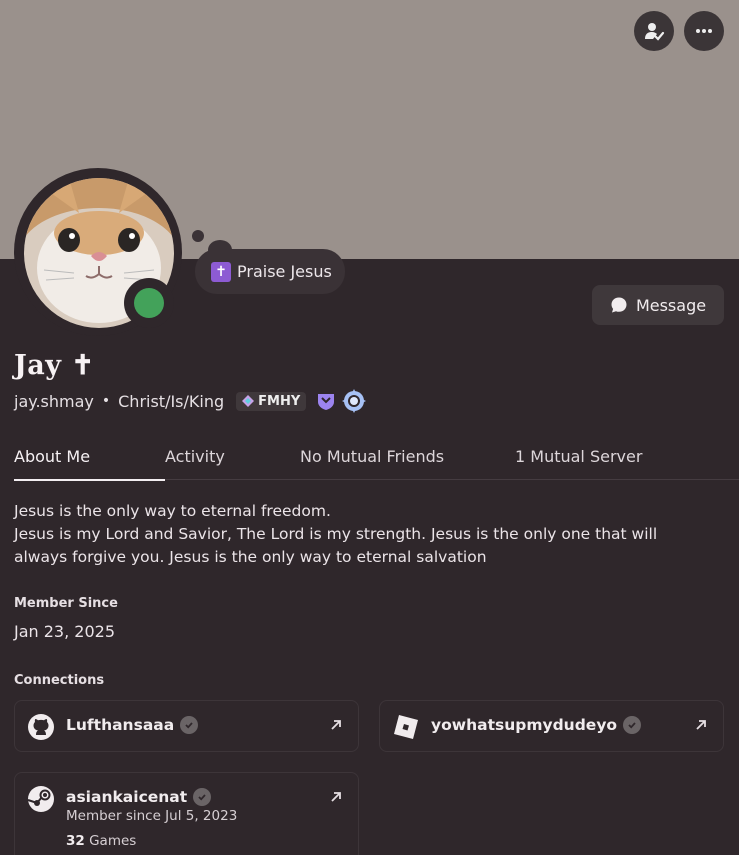 Image resolution: width=739 pixels, height=855 pixels. I want to click on cross-emoji-icon: ✝, so click(221, 271).